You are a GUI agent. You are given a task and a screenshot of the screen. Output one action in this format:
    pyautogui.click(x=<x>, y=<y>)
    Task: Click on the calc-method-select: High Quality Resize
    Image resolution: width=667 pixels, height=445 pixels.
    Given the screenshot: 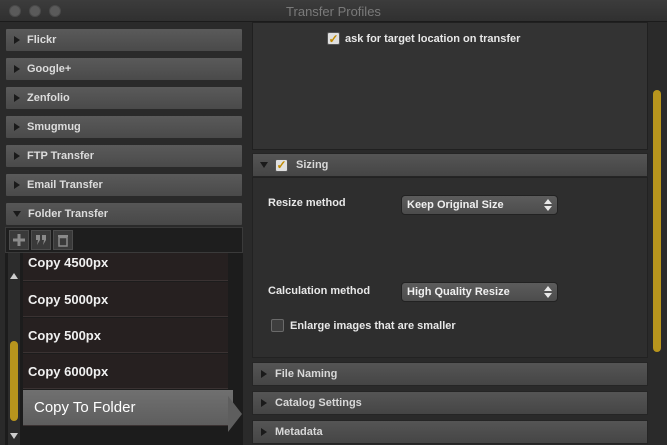 What is the action you would take?
    pyautogui.click(x=479, y=292)
    